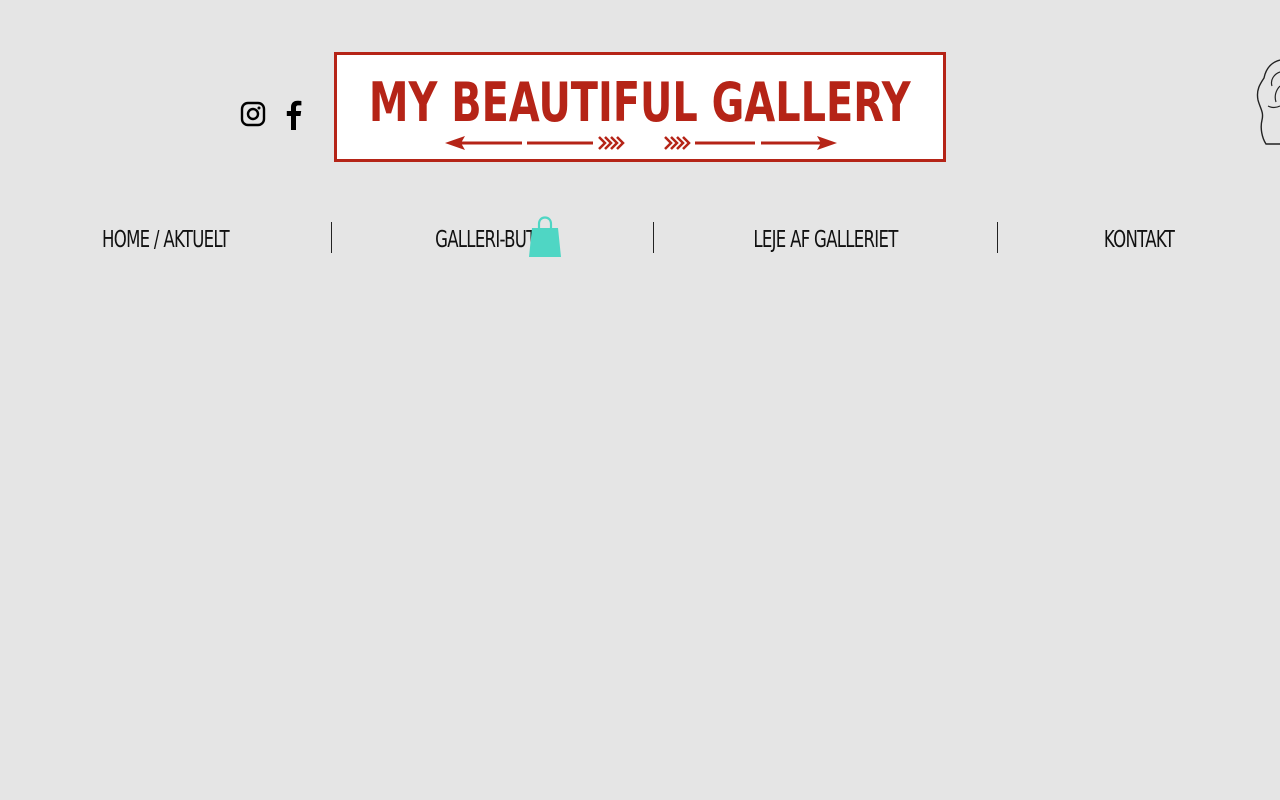 This screenshot has width=1280, height=800. I want to click on instagram-icon, so click(254, 114).